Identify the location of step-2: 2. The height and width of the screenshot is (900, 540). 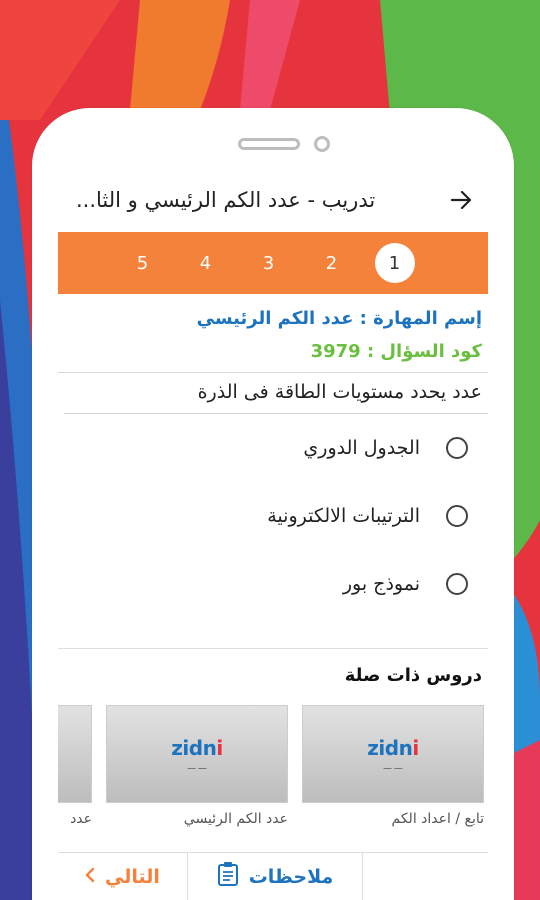
(331, 263).